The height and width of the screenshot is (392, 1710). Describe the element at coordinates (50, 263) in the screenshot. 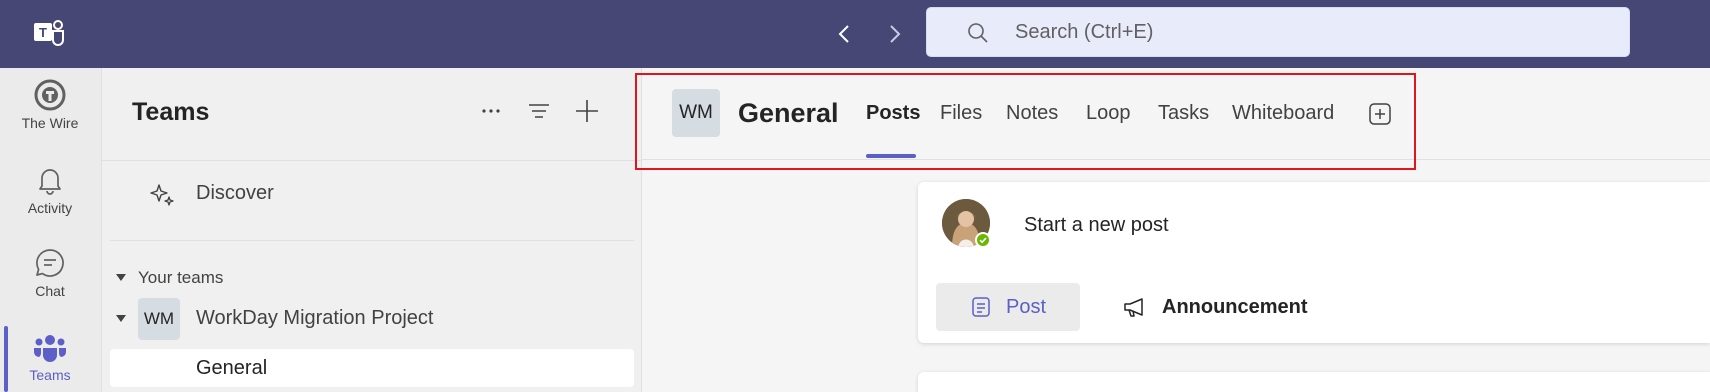

I see `chat-icon` at that location.